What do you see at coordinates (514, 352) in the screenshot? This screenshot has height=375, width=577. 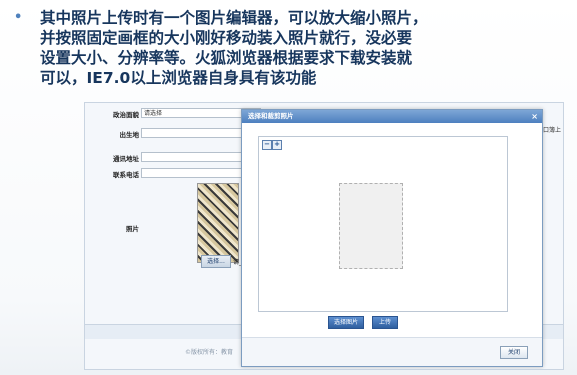 I see `close-button: 关闭` at bounding box center [514, 352].